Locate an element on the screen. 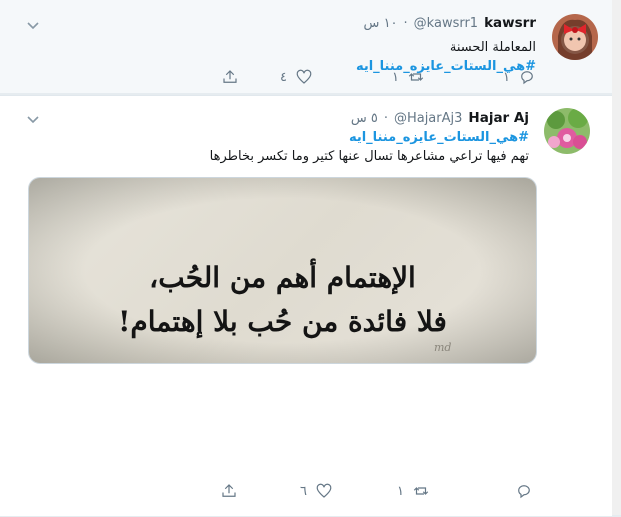 This screenshot has width=621, height=517. reply-count: ١ is located at coordinates (506, 77).